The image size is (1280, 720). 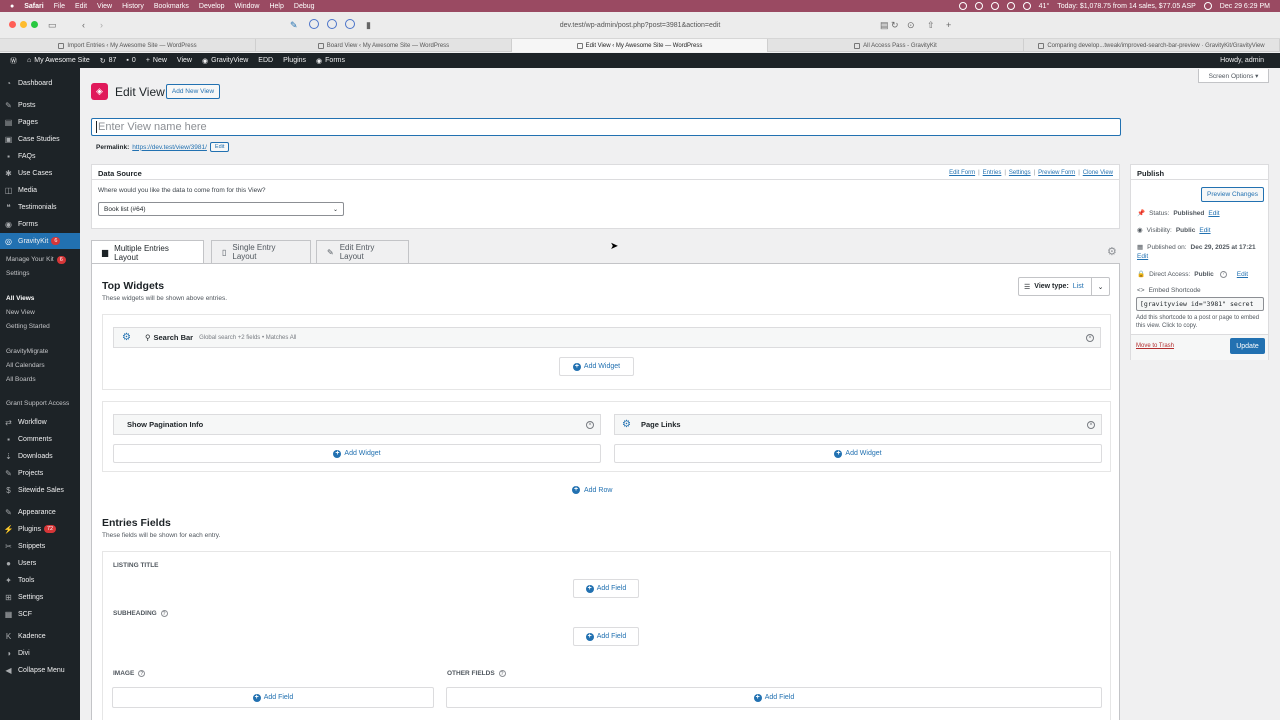 What do you see at coordinates (171, 6) in the screenshot?
I see `menu-bookmarks: Bookmarks` at bounding box center [171, 6].